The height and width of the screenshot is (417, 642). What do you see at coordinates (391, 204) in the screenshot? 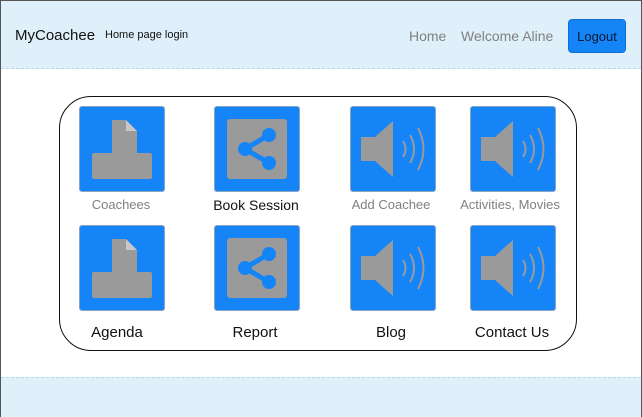
I see `tile-label-add-coachee: Add Coachee` at bounding box center [391, 204].